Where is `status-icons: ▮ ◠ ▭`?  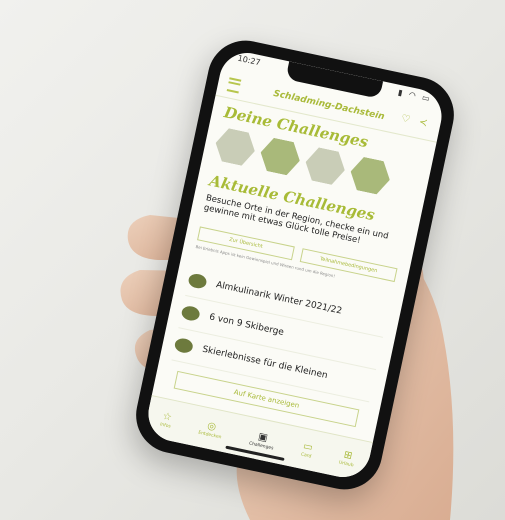 status-icons: ▮ ◠ ▭ is located at coordinates (415, 95).